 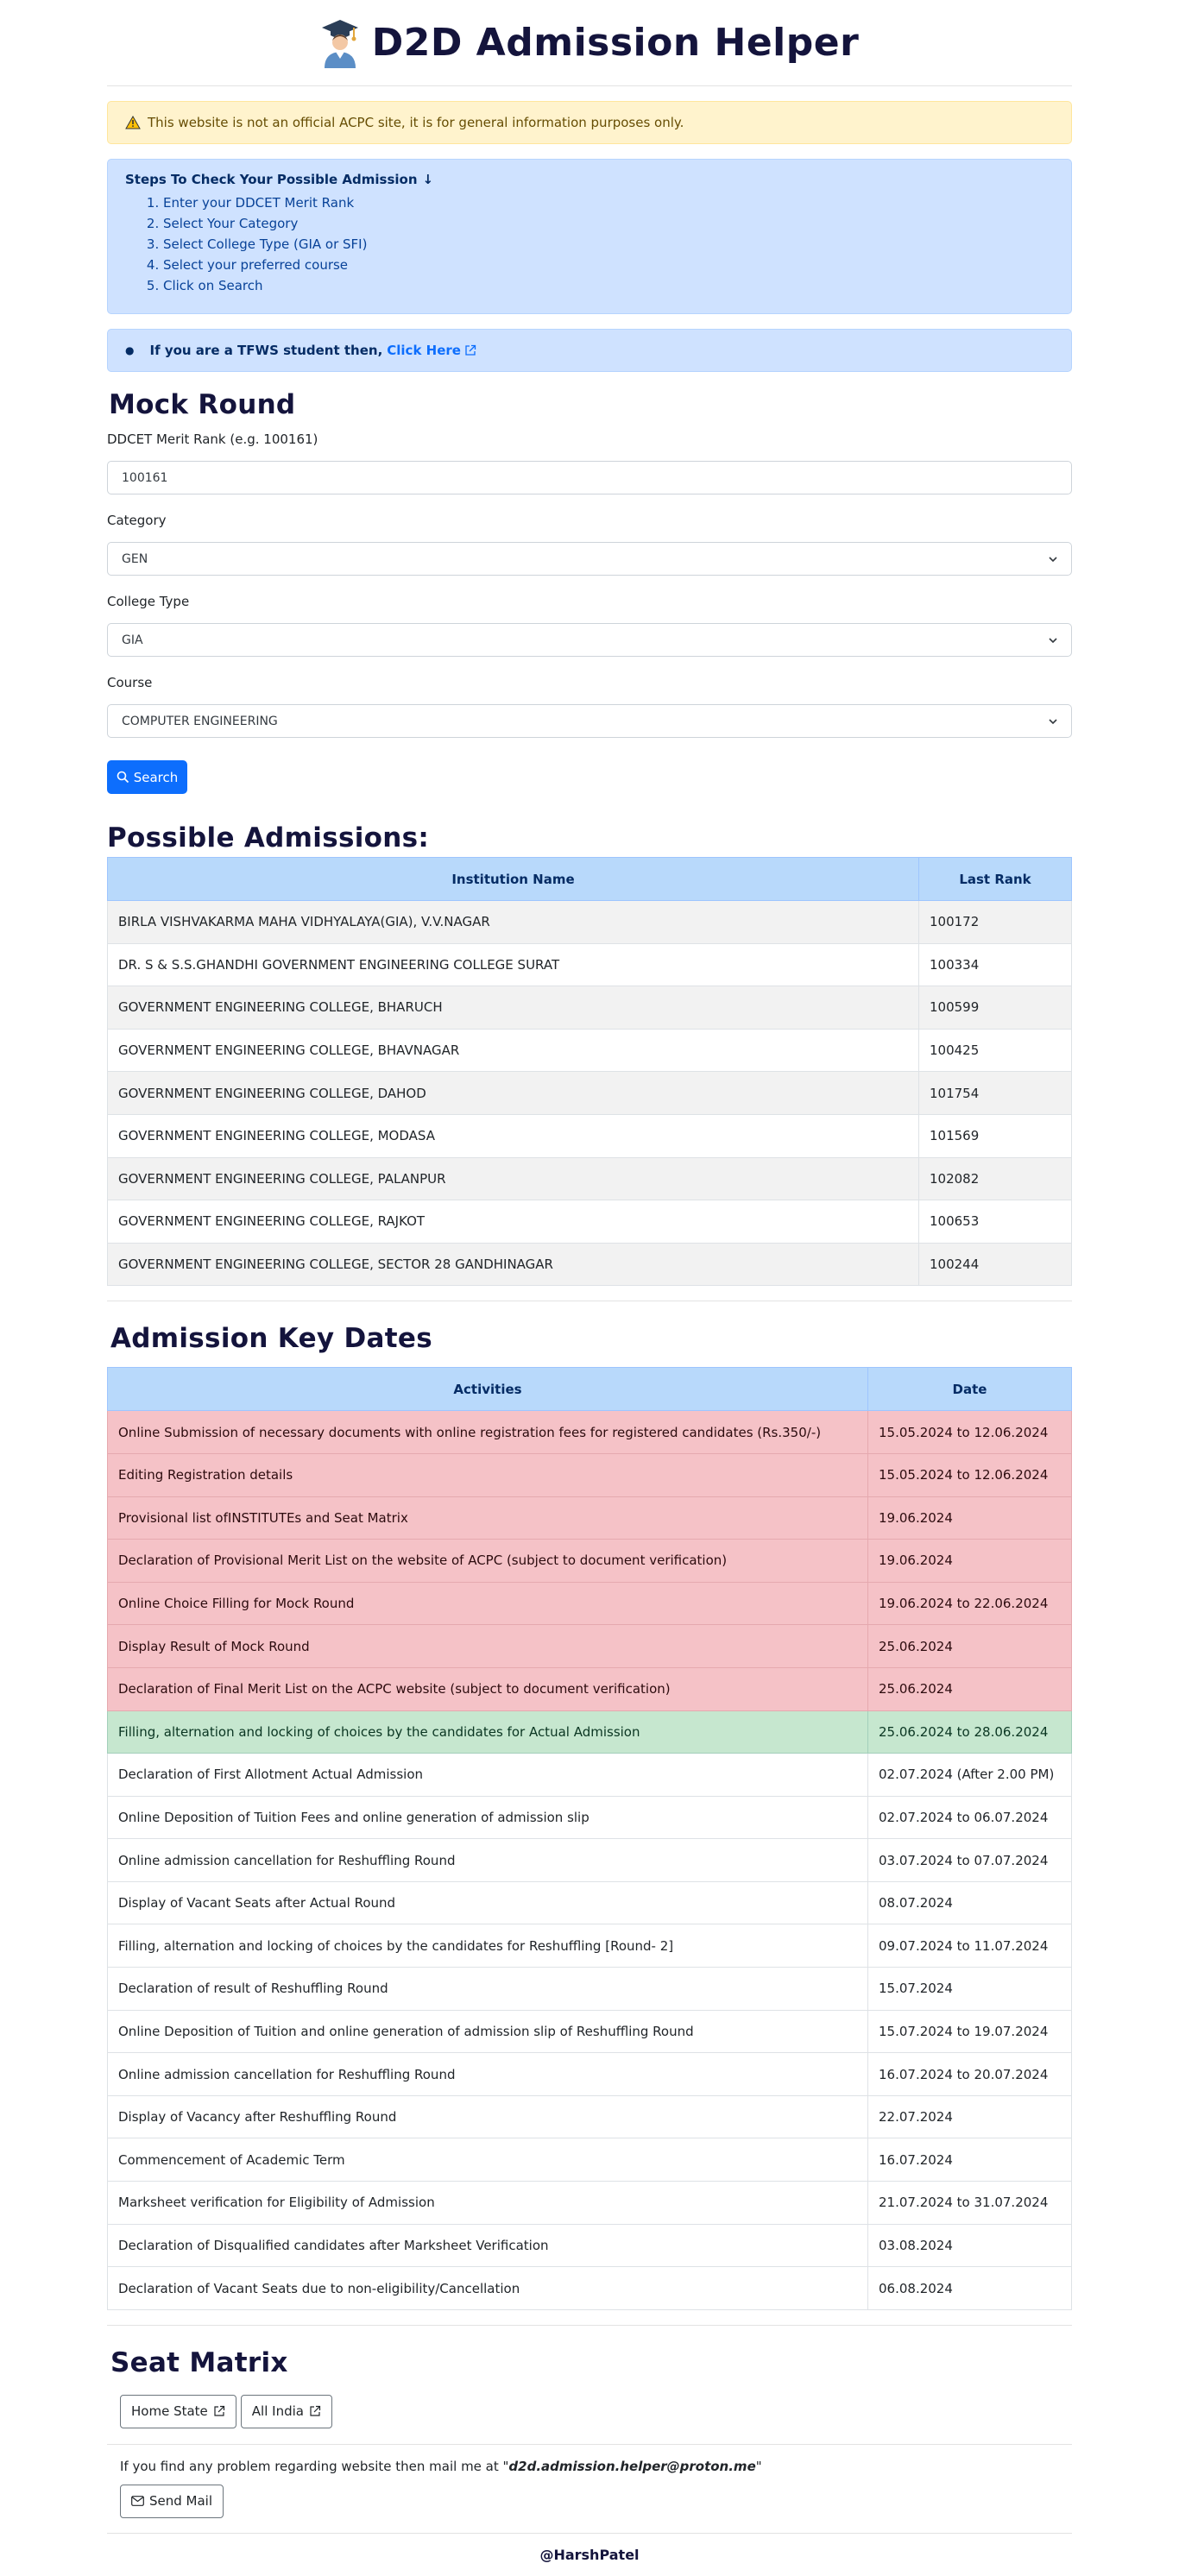 I want to click on category-label: Category, so click(x=137, y=520).